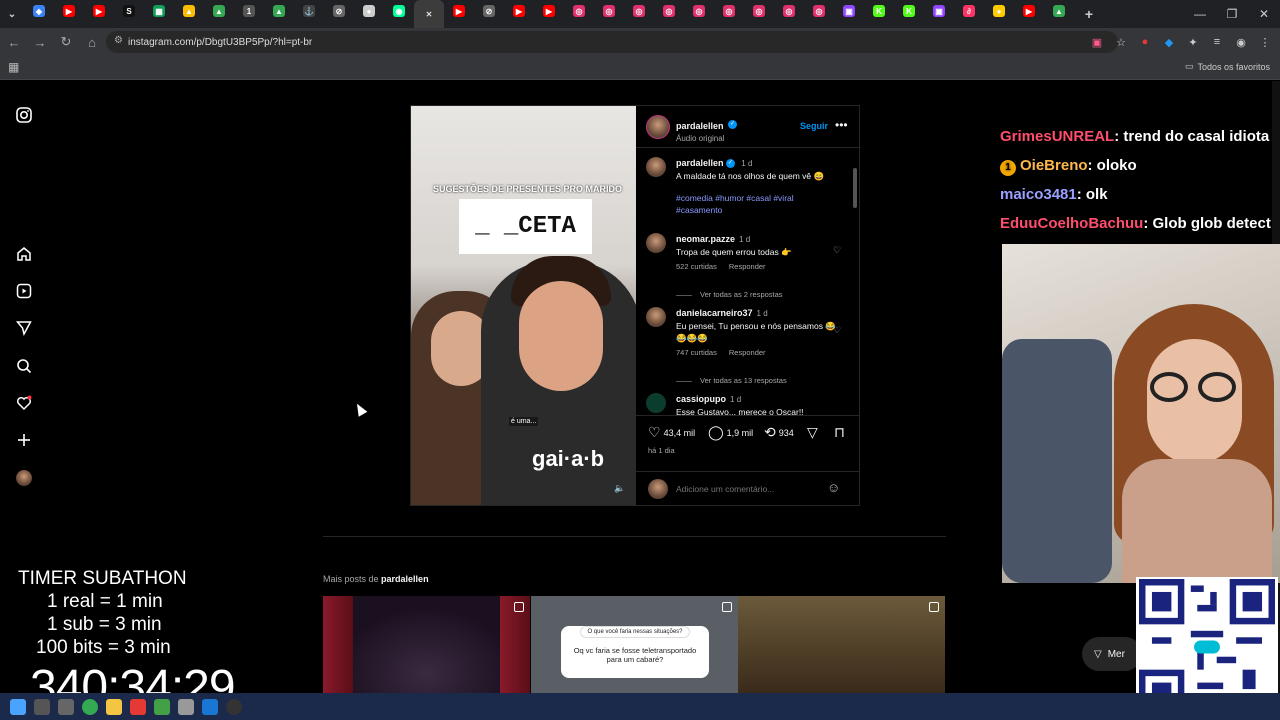 The width and height of the screenshot is (1280, 720). I want to click on save-button: ⊓, so click(839, 432).